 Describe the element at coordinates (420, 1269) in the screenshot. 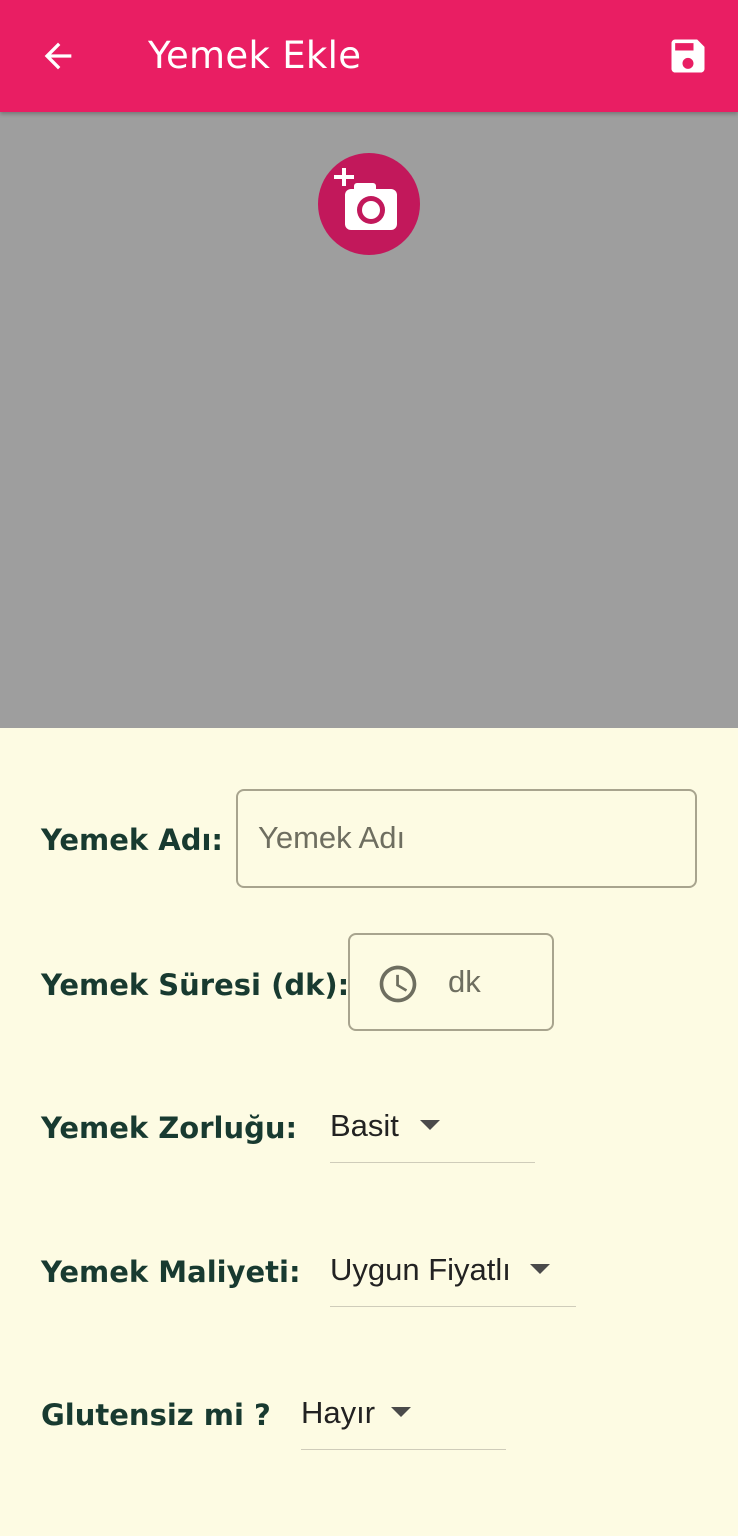

I see `cost-value: Uygun Fiyatlı` at that location.